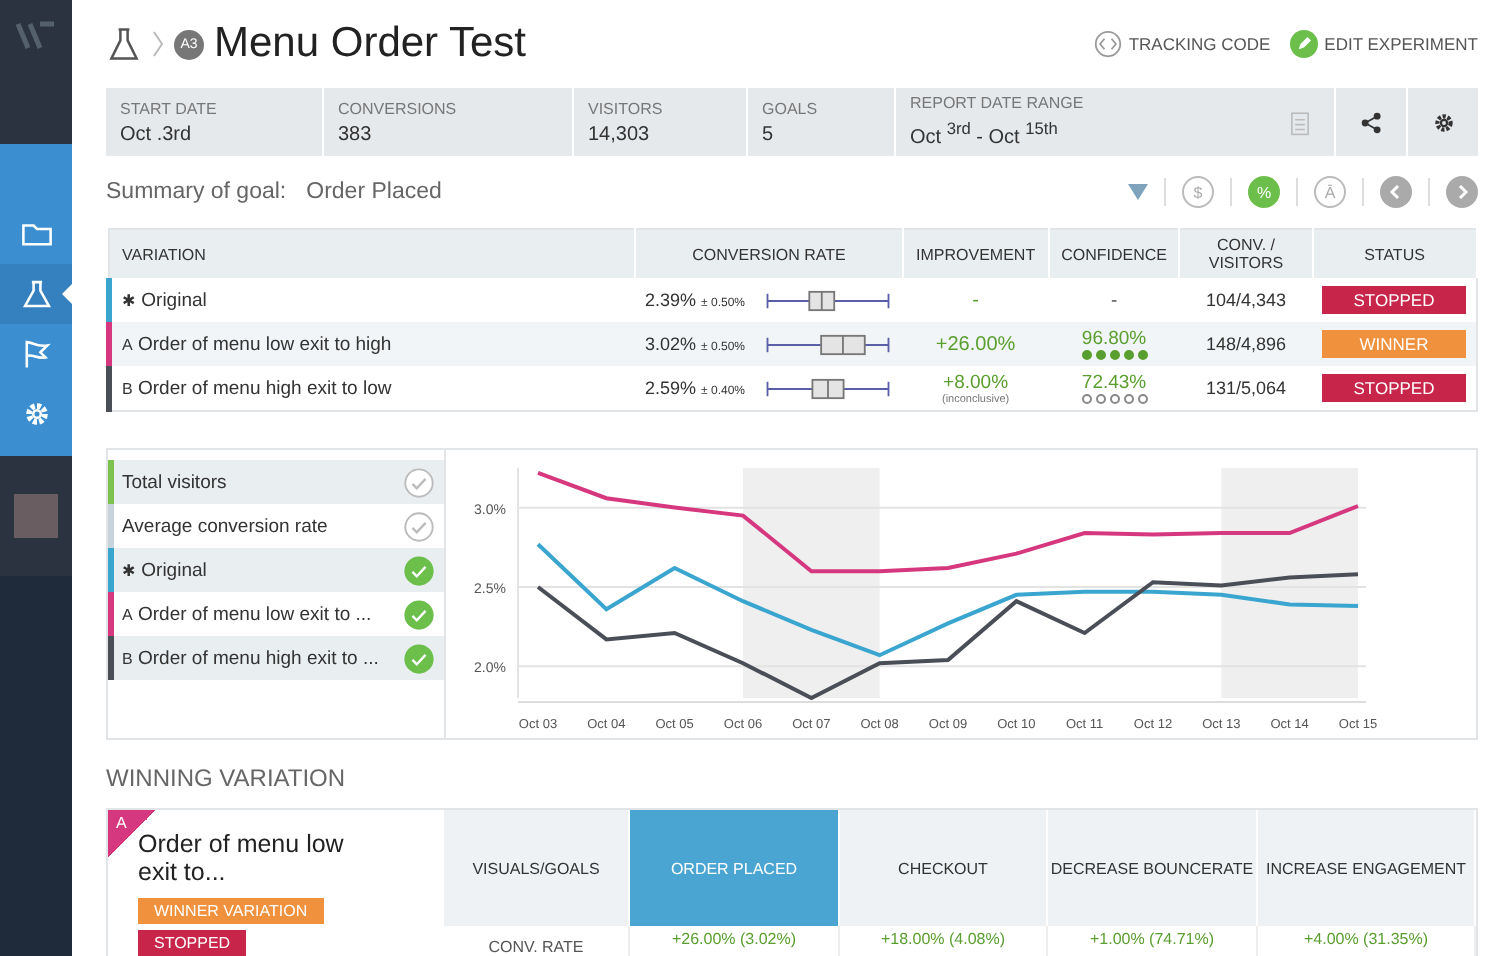 The image size is (1502, 956). What do you see at coordinates (998, 103) in the screenshot?
I see `stat-label: REPORT DATE RANGE` at bounding box center [998, 103].